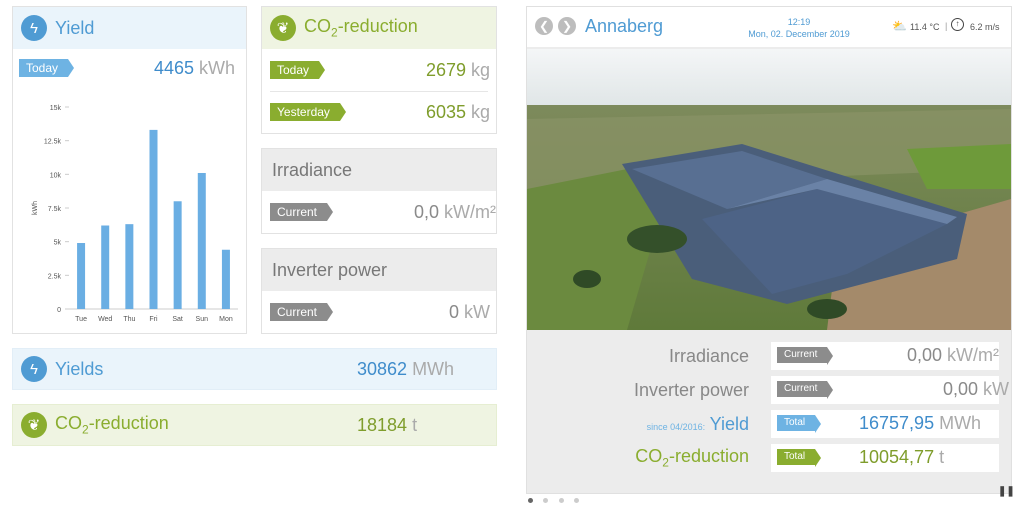 The image size is (1024, 508). What do you see at coordinates (153, 219) in the screenshot?
I see `bar-fri` at bounding box center [153, 219].